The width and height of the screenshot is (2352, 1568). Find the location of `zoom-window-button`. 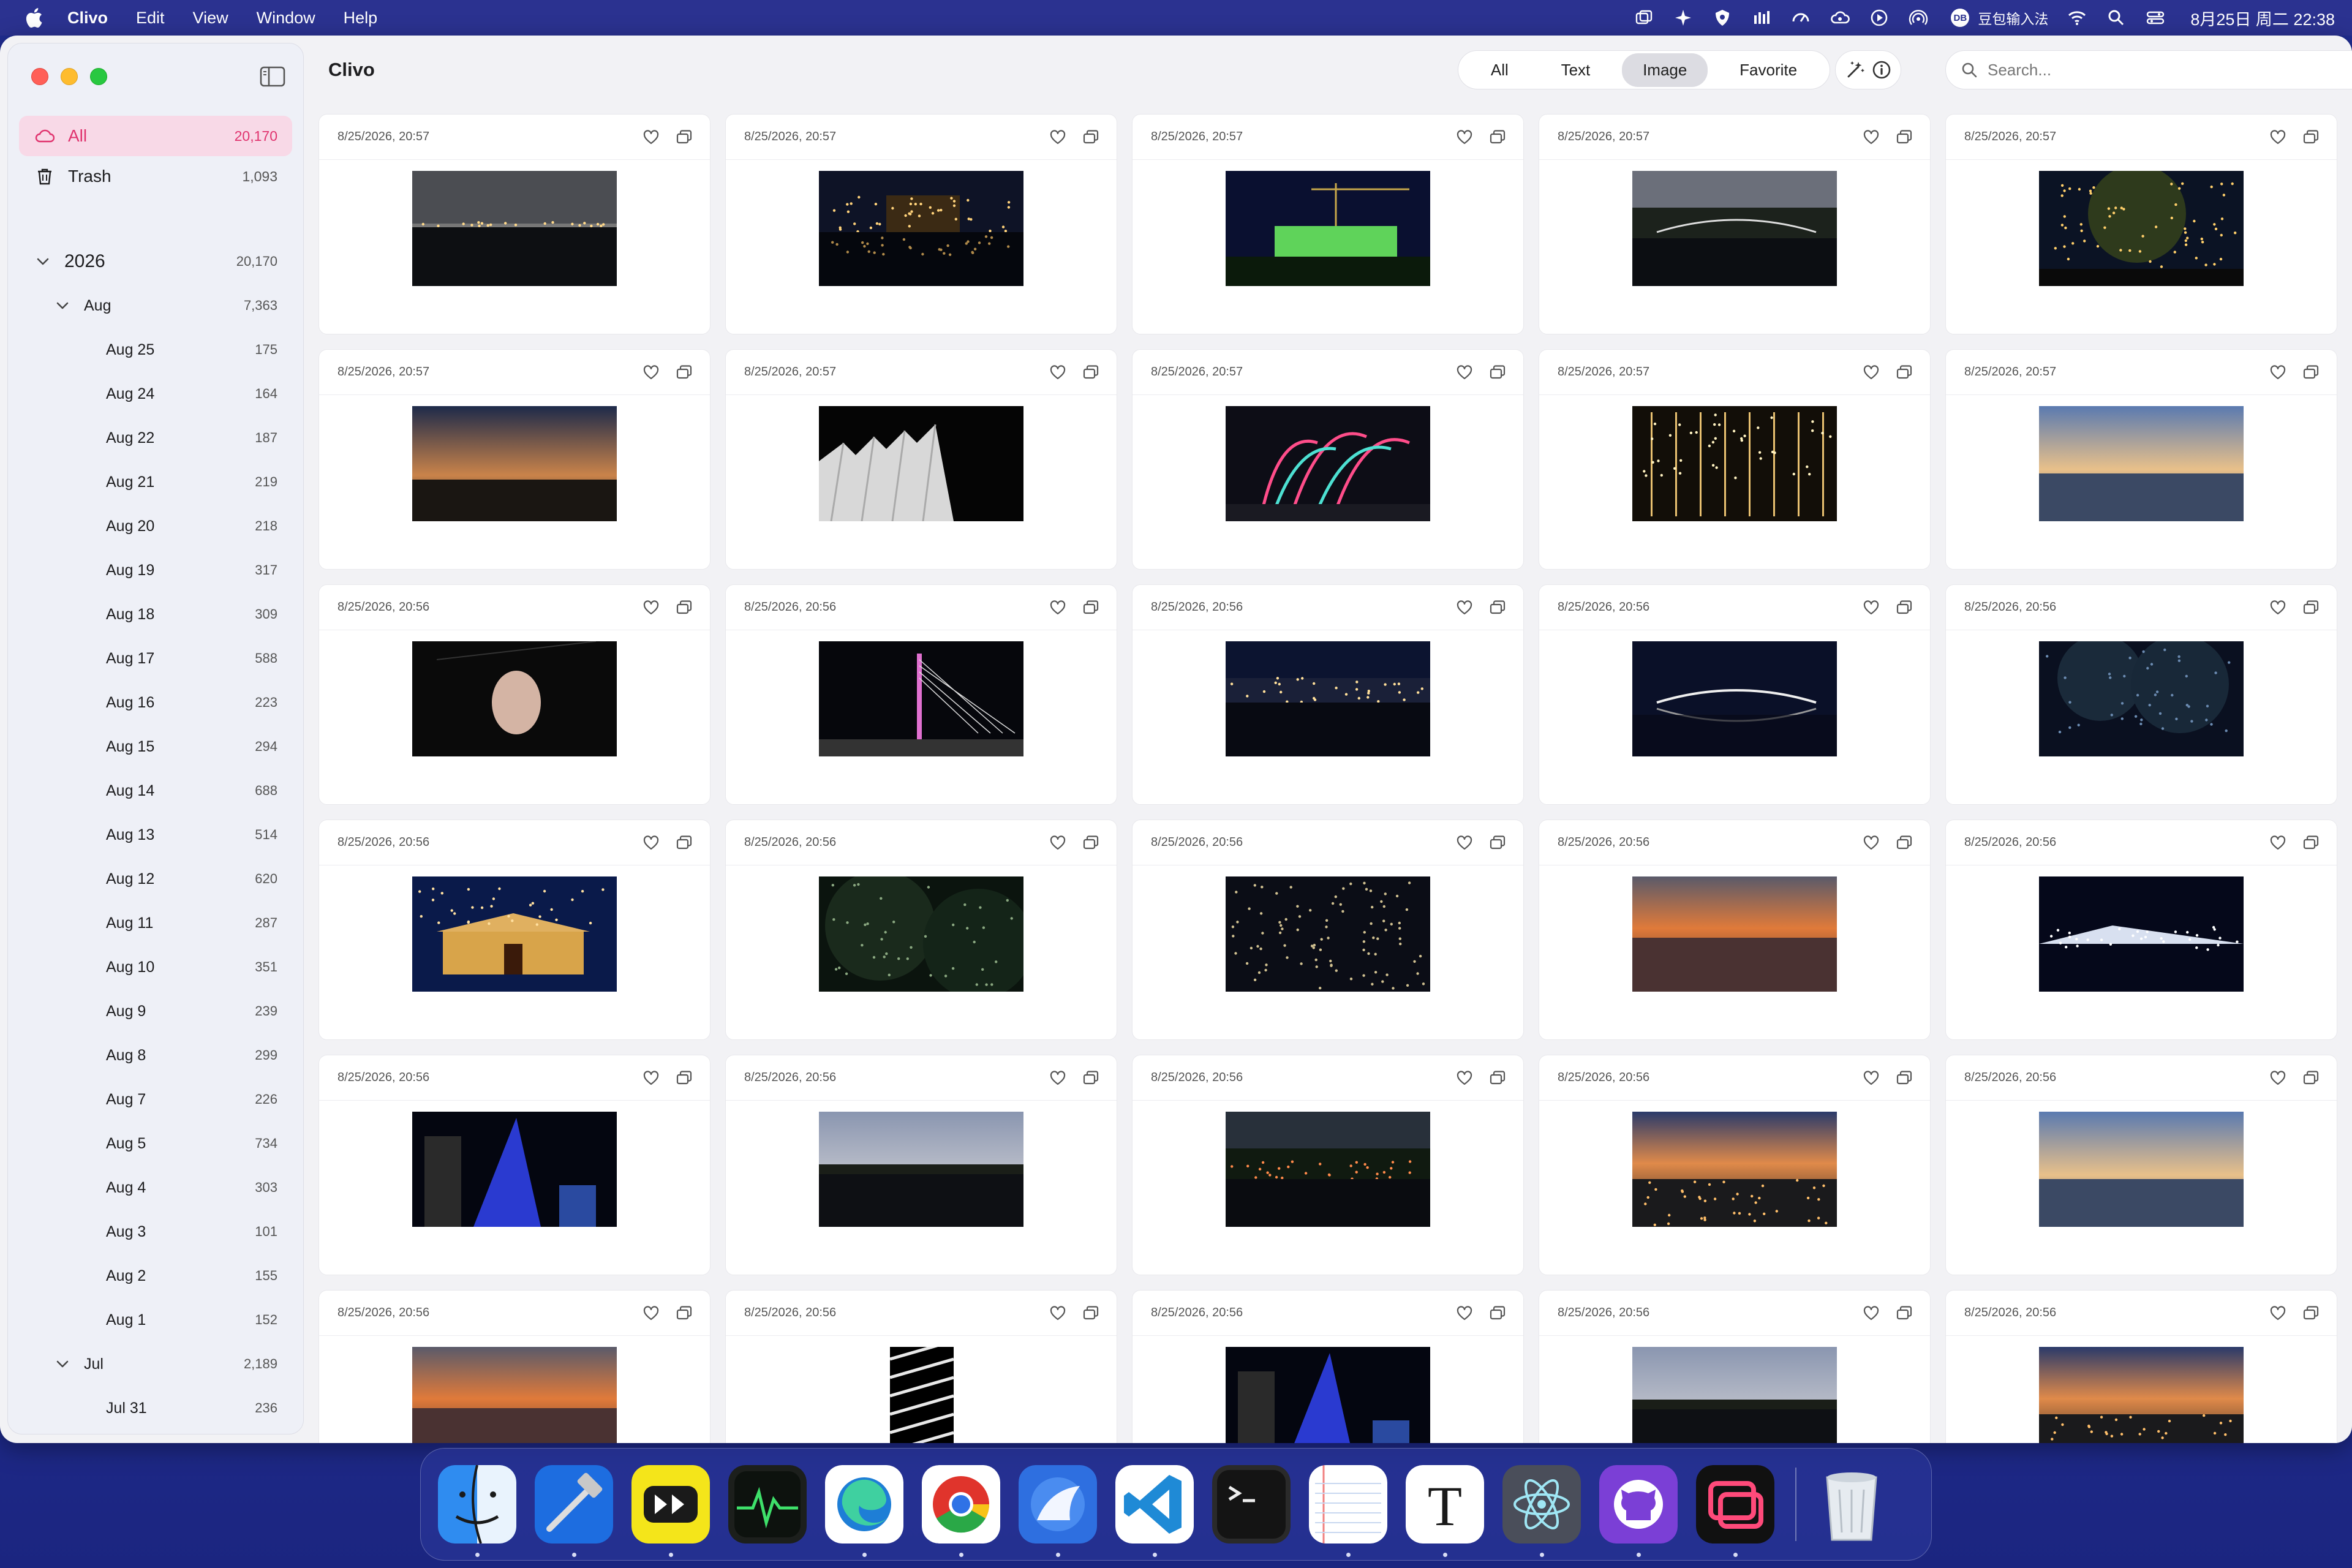

zoom-window-button is located at coordinates (99, 77).